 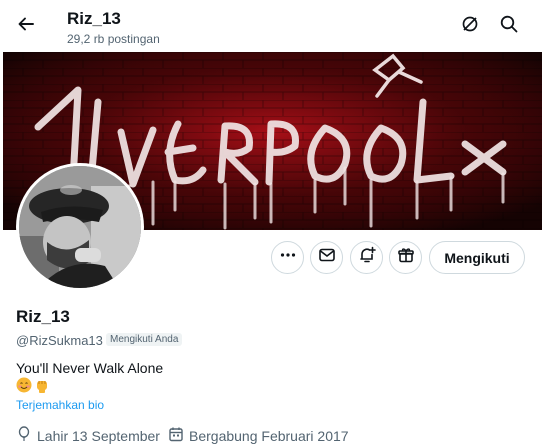 I want to click on message-button, so click(x=326, y=257).